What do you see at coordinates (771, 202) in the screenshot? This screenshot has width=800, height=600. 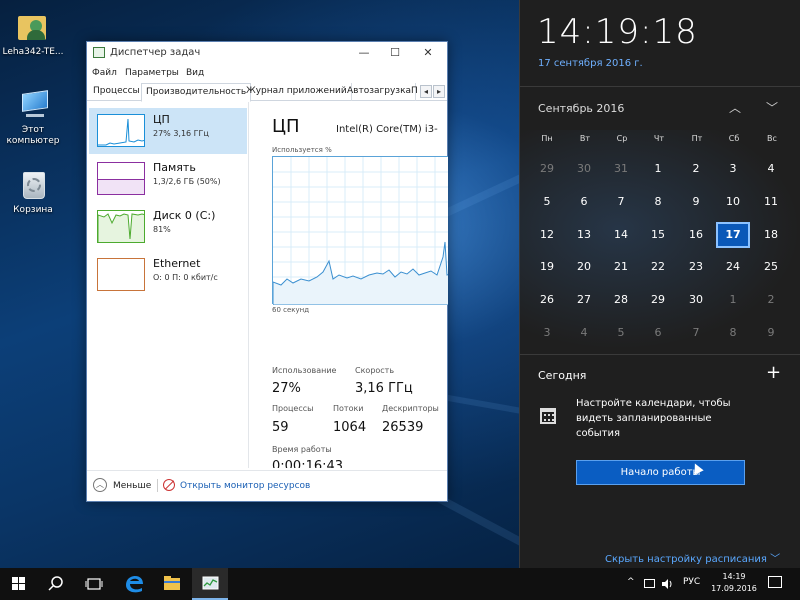 I see `calendar-day: 11` at bounding box center [771, 202].